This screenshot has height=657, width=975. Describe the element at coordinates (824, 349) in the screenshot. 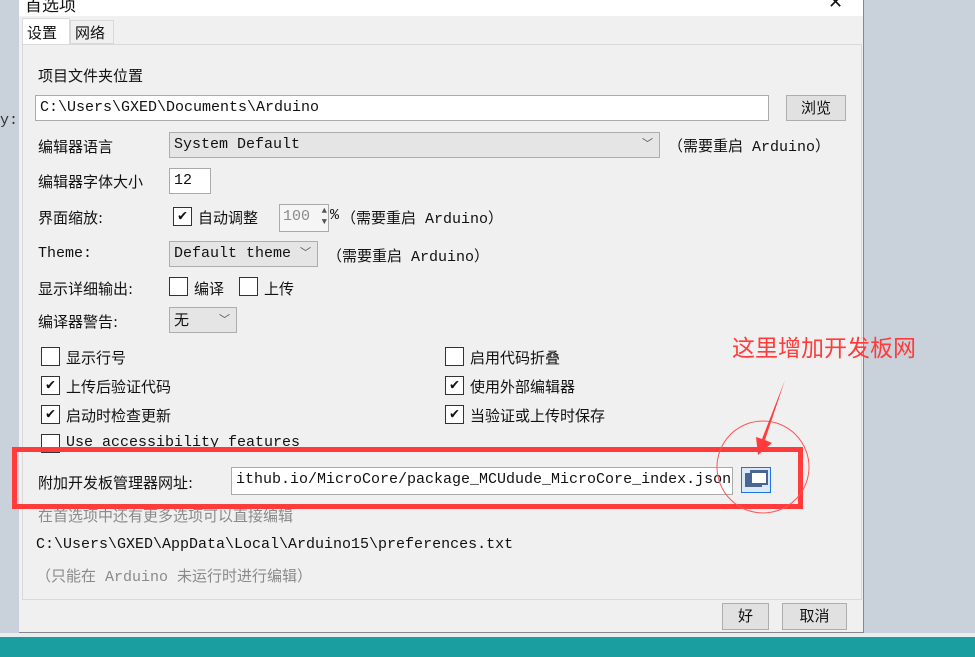

I see `annotation-text: 这里增加开发板网` at that location.